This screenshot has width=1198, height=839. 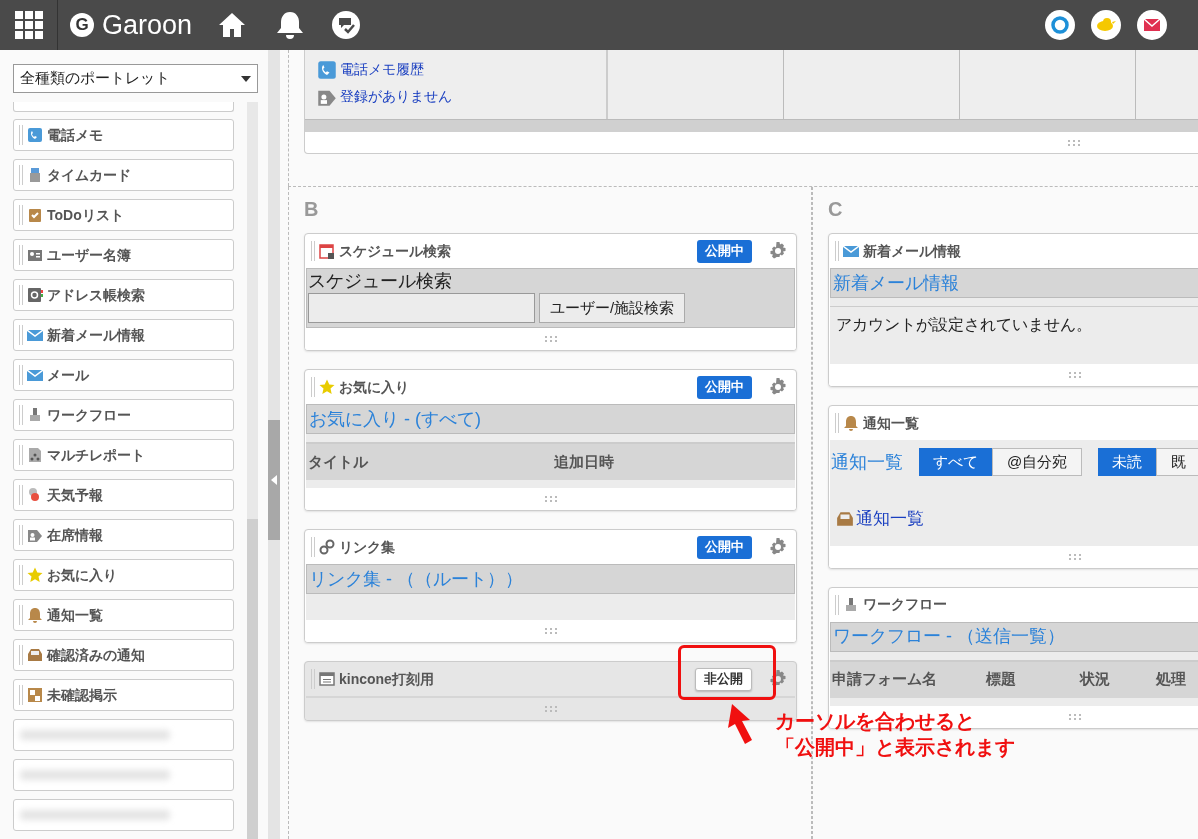 I want to click on filter-tab: @自分宛, so click(x=1037, y=462).